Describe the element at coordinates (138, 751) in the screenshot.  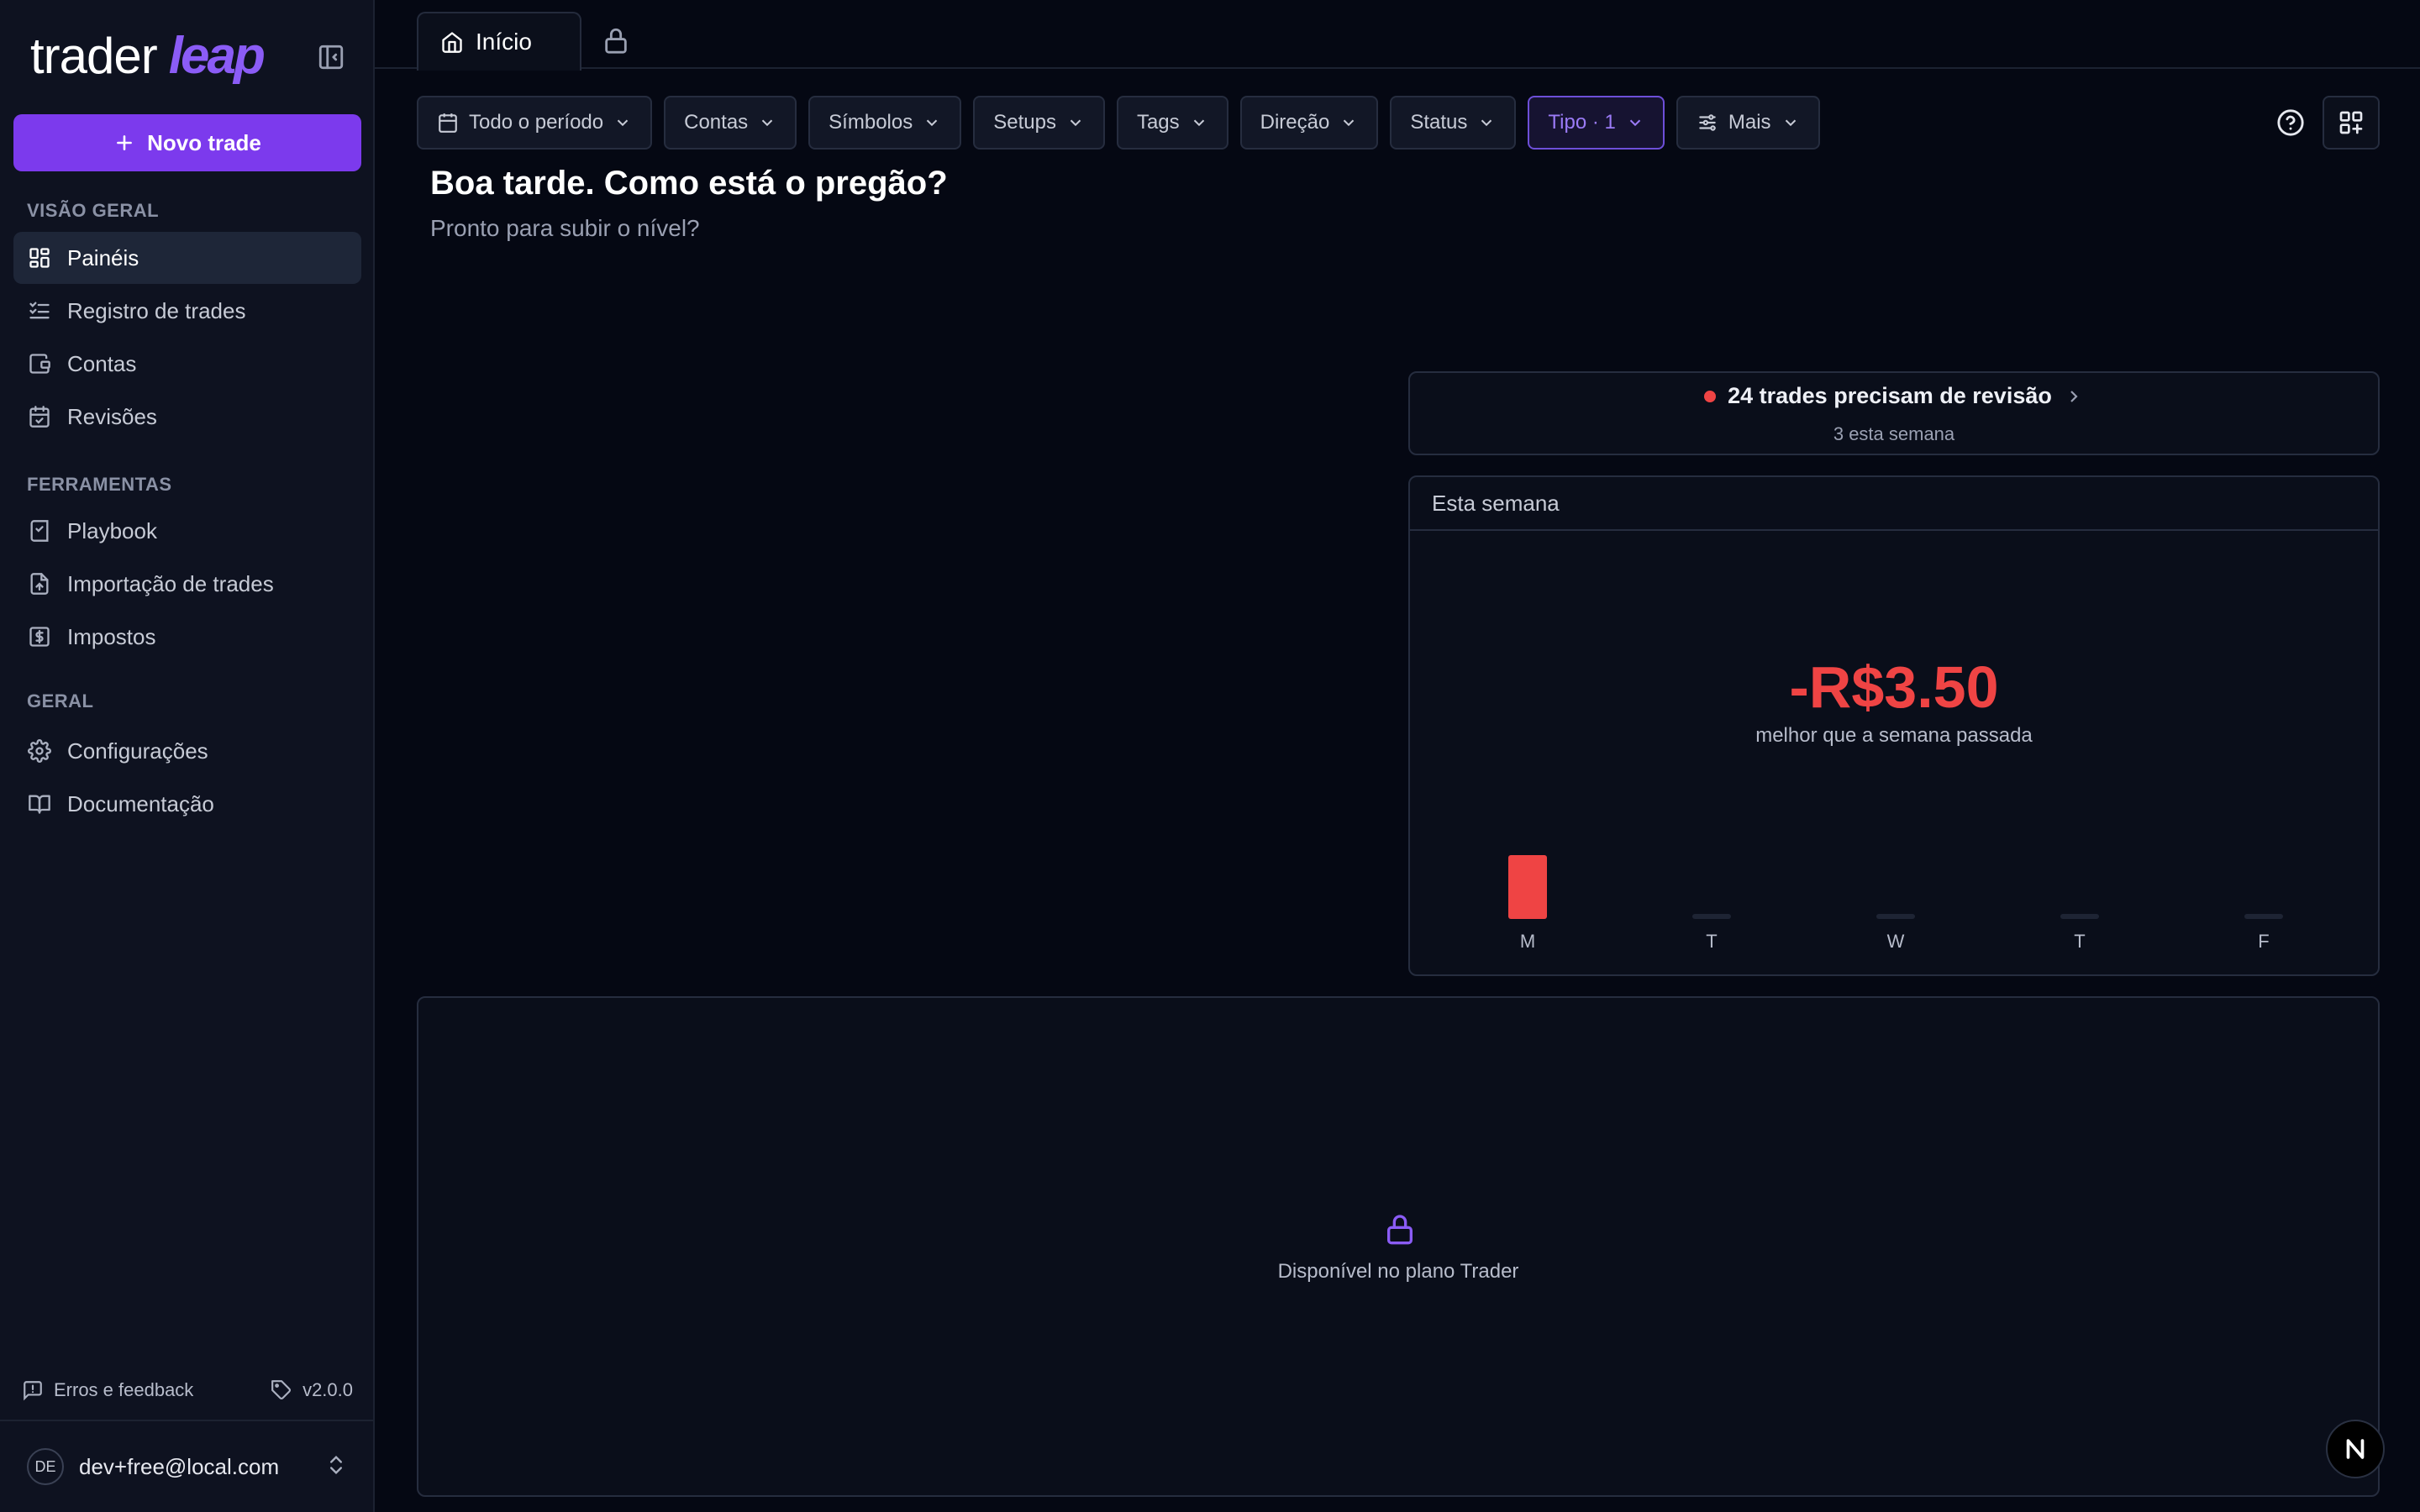
I see `sidebar-item-label: Configurações` at that location.